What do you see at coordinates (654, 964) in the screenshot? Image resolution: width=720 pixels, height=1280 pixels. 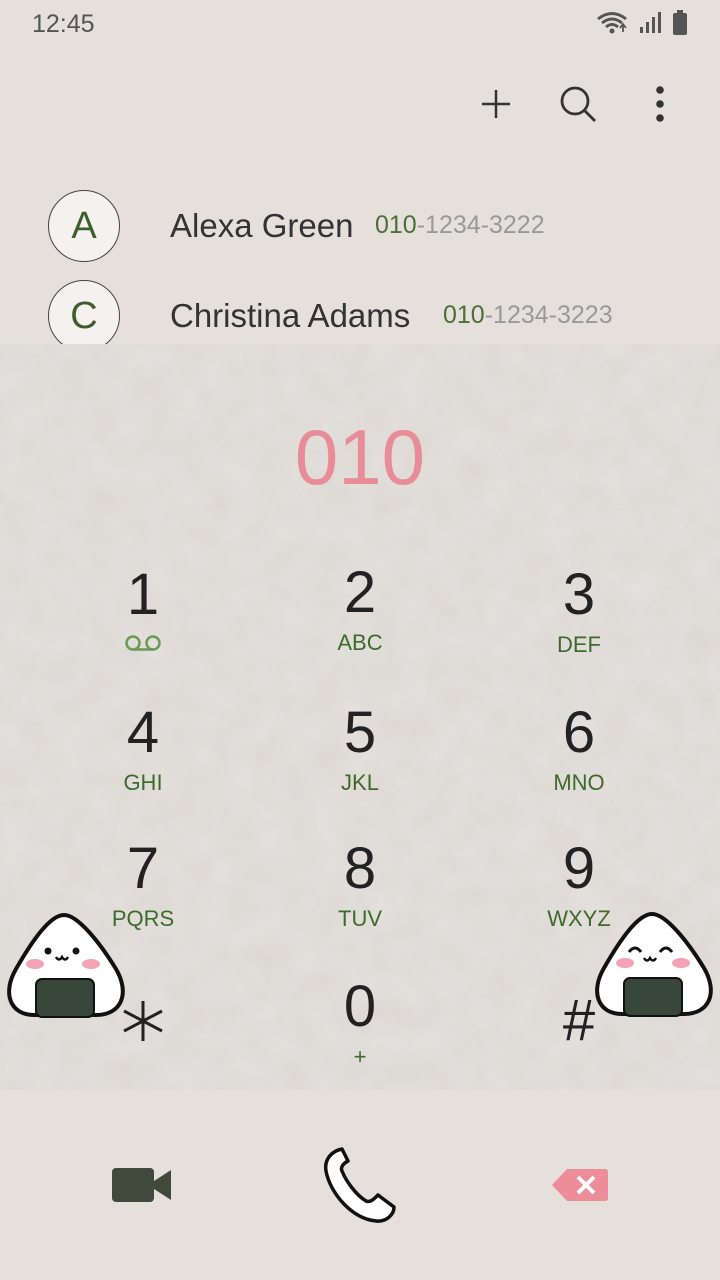 I see `onigiri-right-sticker` at bounding box center [654, 964].